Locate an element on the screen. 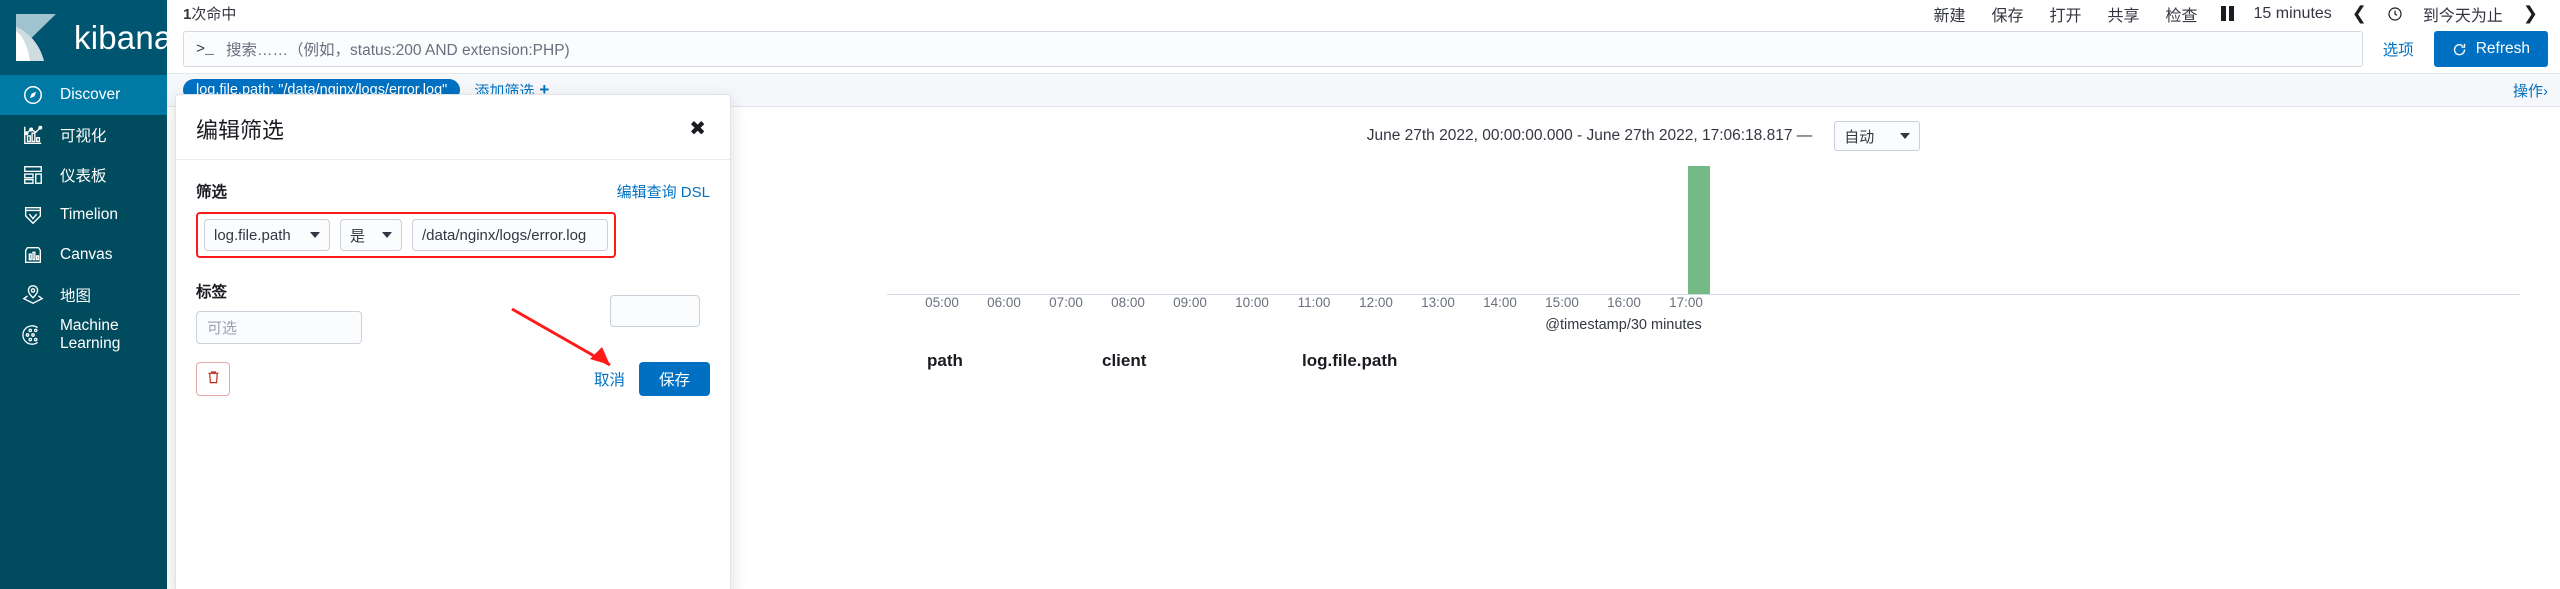 This screenshot has width=2560, height=589. delete-filter-button is located at coordinates (213, 379).